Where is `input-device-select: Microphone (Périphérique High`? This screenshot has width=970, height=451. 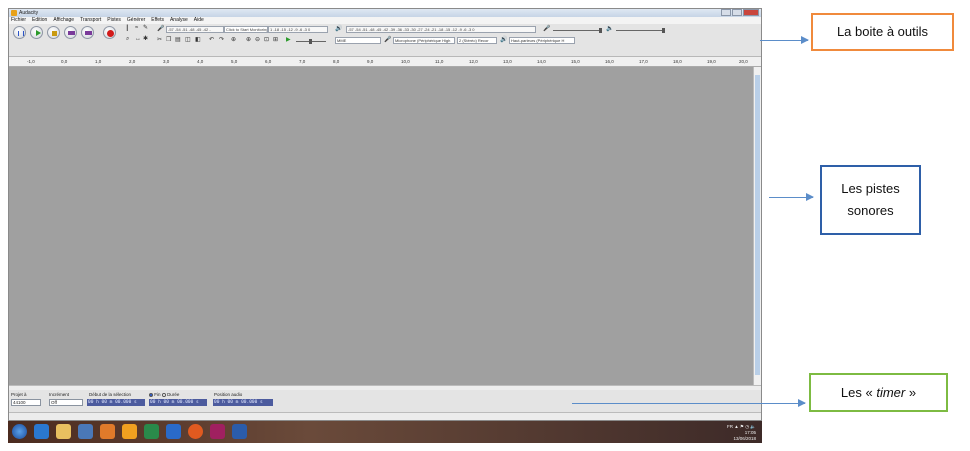 input-device-select: Microphone (Périphérique High is located at coordinates (424, 40).